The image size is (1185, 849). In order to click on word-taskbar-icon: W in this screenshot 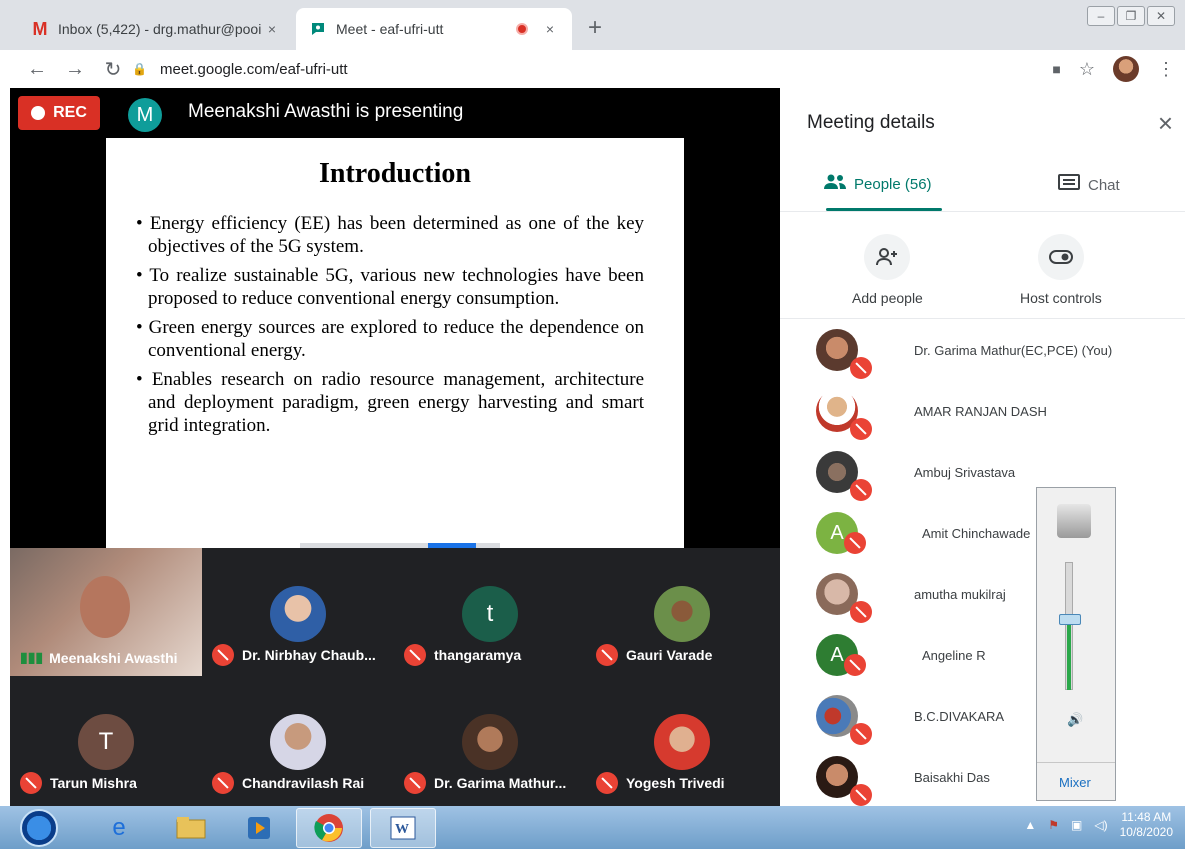, I will do `click(403, 828)`.